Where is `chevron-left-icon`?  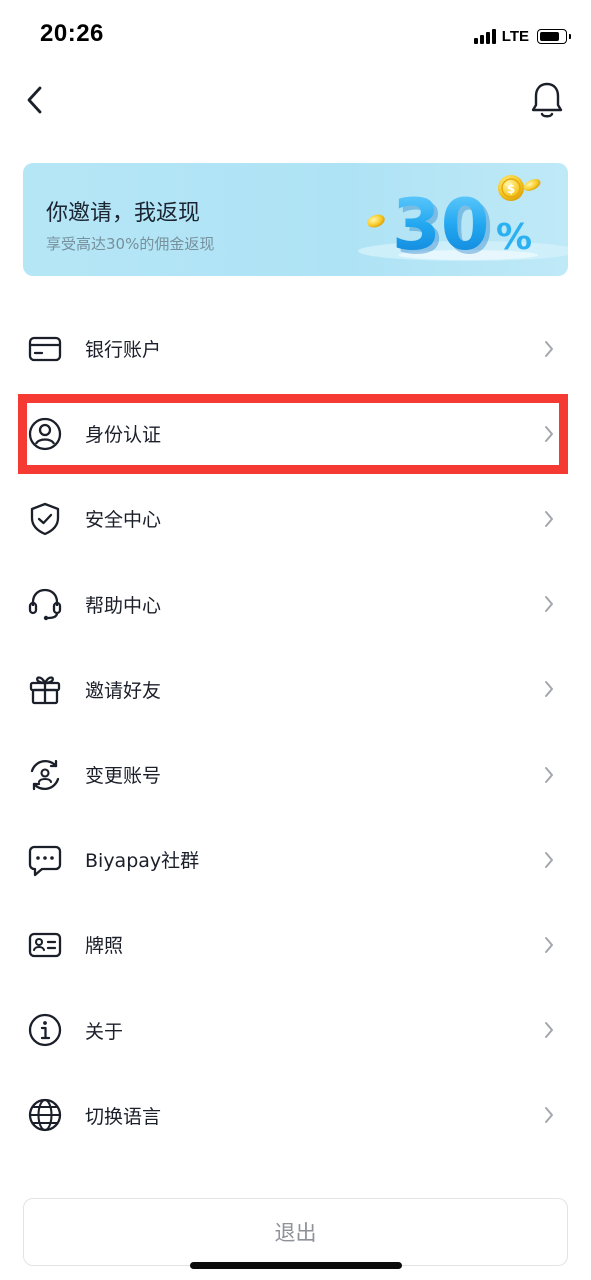
chevron-left-icon is located at coordinates (34, 100).